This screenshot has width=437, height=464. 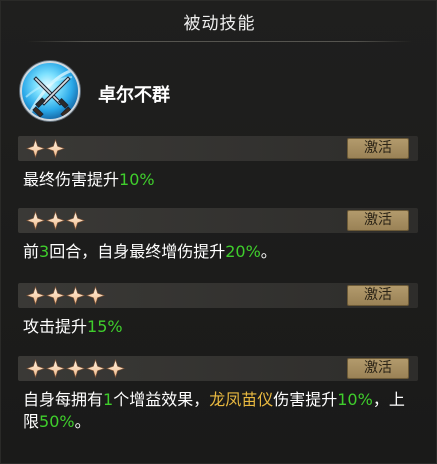 What do you see at coordinates (31, 251) in the screenshot?
I see `description-segment: 前` at bounding box center [31, 251].